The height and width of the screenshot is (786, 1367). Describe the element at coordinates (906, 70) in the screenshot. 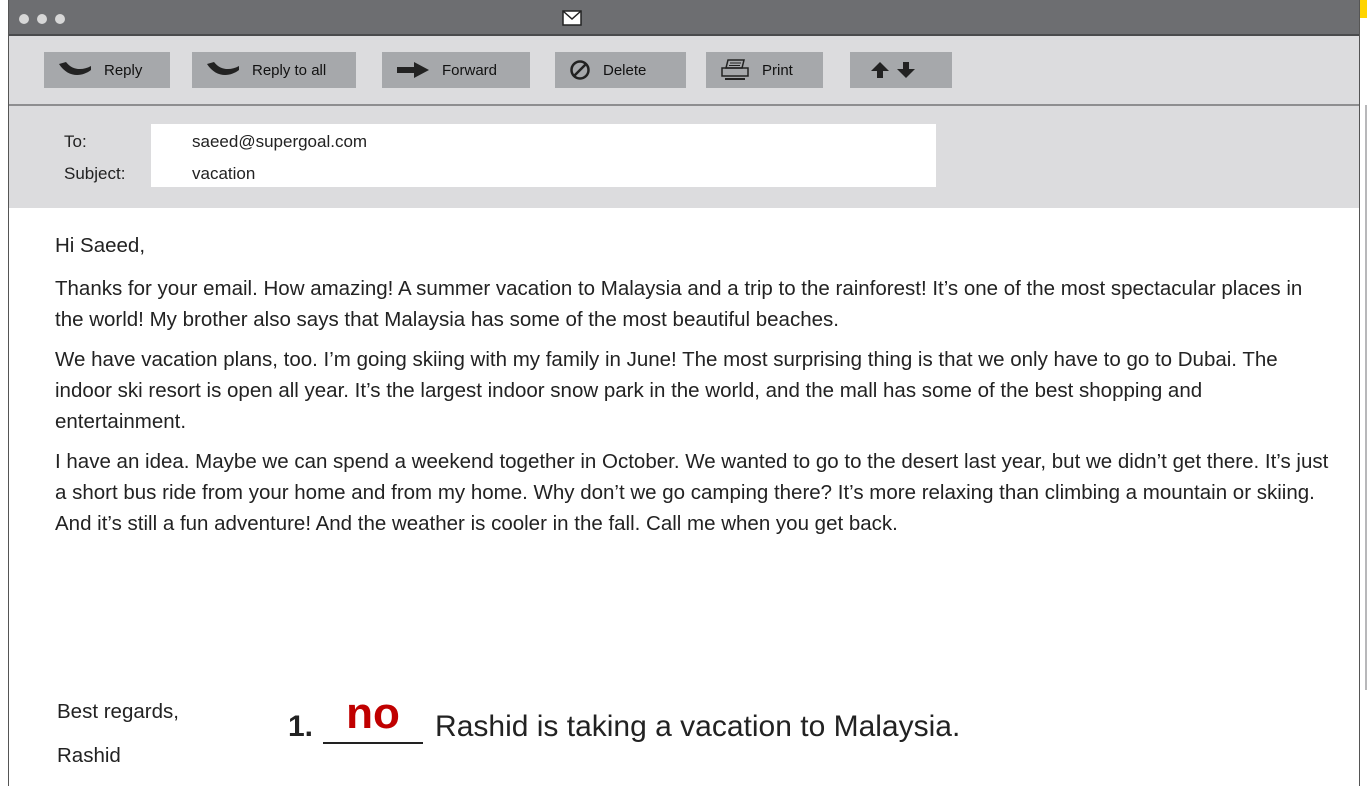

I see `arrow-down-icon` at that location.